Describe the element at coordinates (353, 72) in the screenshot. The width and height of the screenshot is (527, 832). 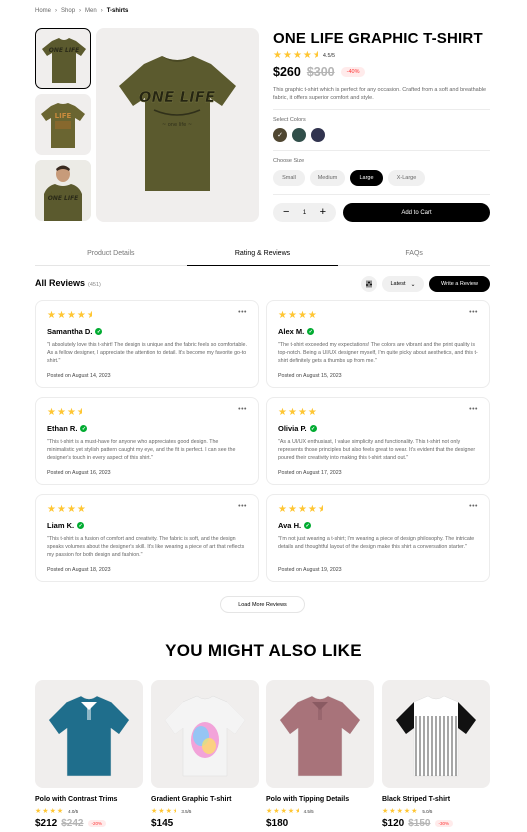
I see `discount-badge: -40%` at that location.